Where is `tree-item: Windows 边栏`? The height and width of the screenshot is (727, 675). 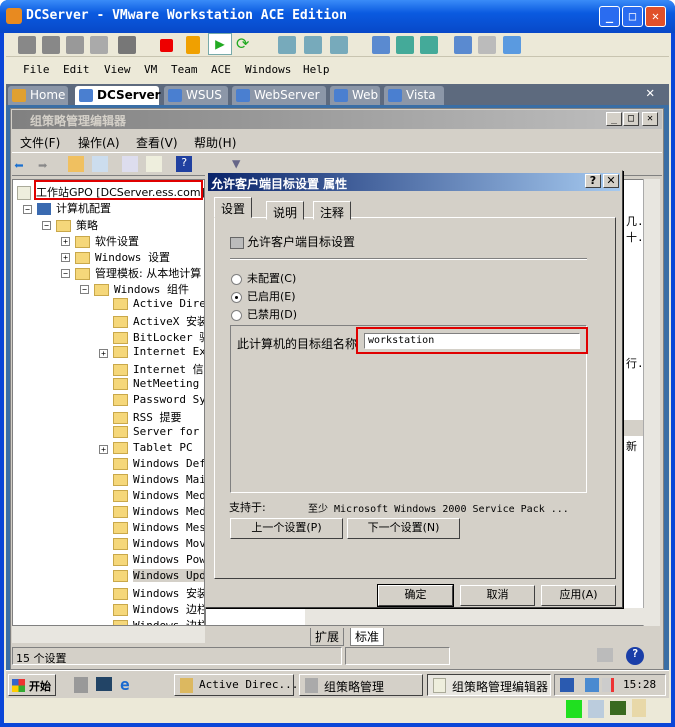 tree-item: Windows 边栏 is located at coordinates (158, 609).